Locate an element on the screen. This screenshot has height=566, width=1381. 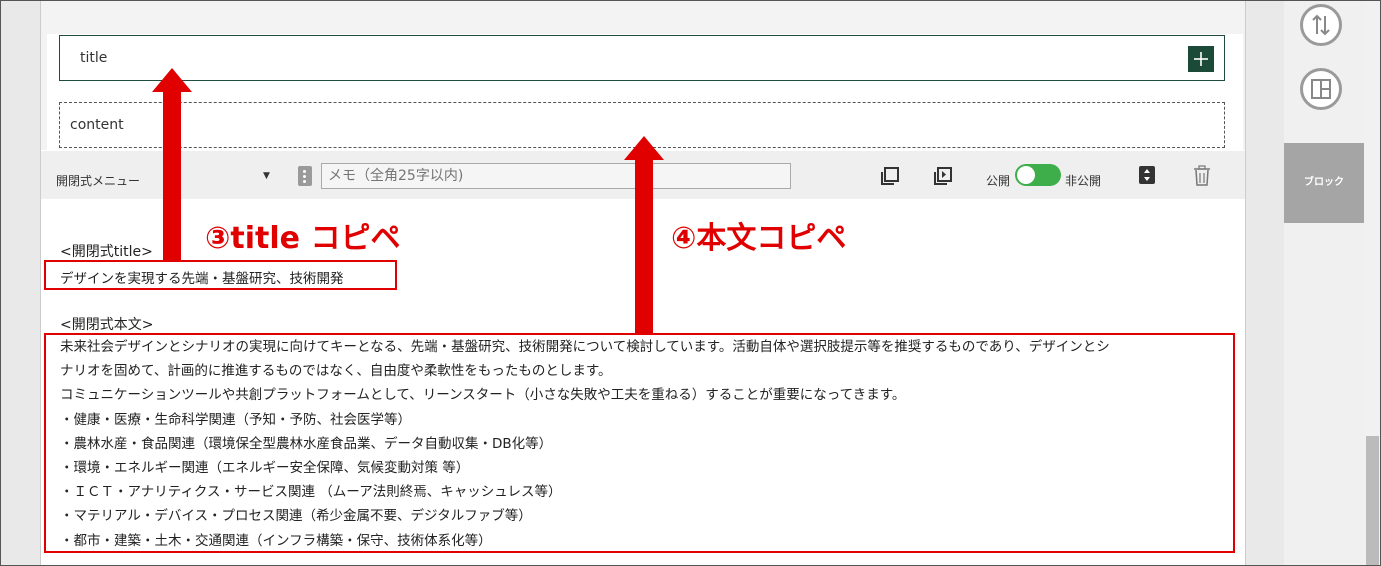
layout-icon is located at coordinates (1321, 89).